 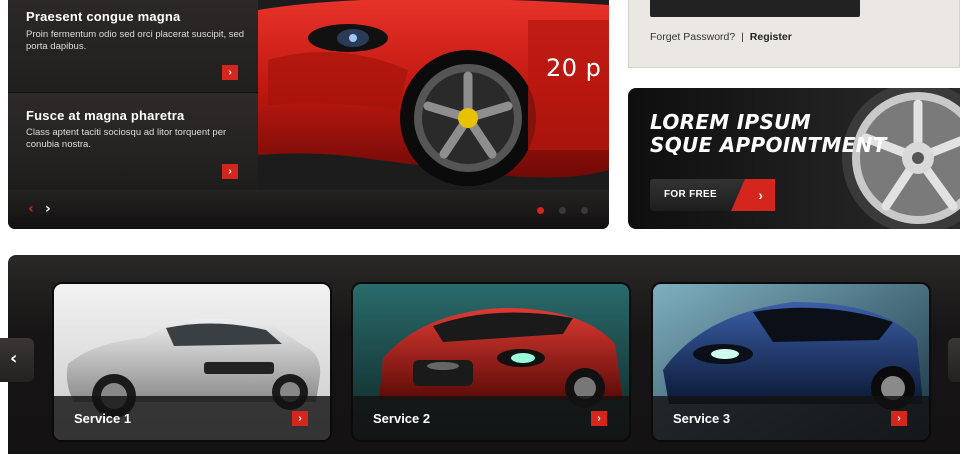 What do you see at coordinates (31, 209) in the screenshot?
I see `hero-prev-icon: ‹` at bounding box center [31, 209].